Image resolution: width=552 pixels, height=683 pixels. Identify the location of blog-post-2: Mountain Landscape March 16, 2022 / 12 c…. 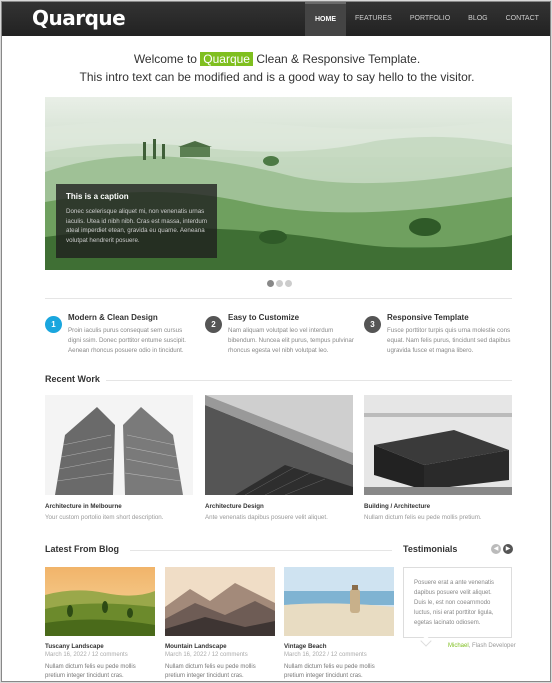
(220, 624).